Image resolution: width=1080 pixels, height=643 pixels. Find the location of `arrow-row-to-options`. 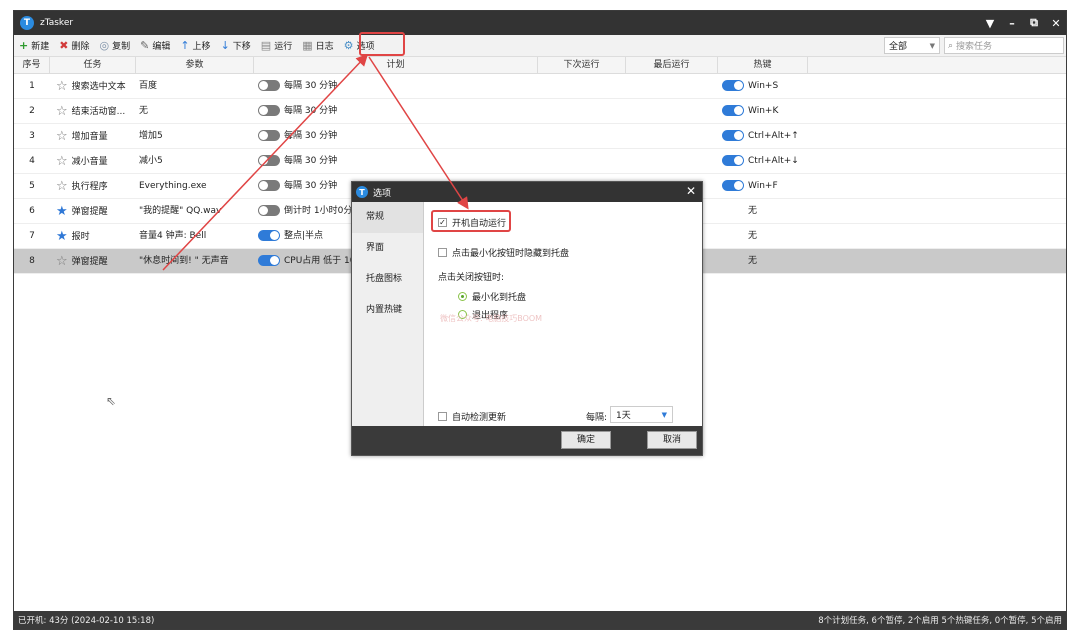

arrow-row-to-options is located at coordinates (265, 162).